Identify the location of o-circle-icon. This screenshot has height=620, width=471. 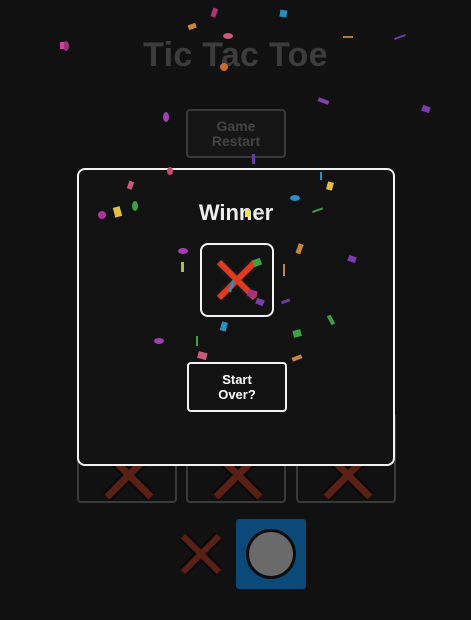
(271, 554).